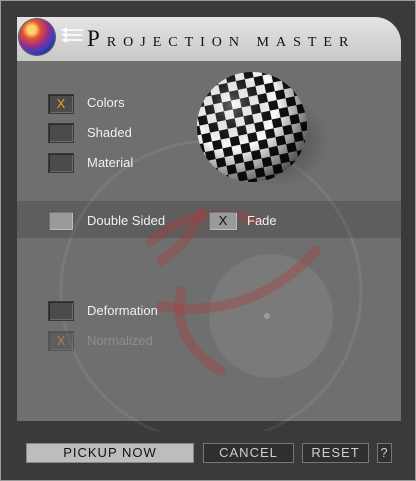  I want to click on deformation-label: Deformation, so click(122, 310).